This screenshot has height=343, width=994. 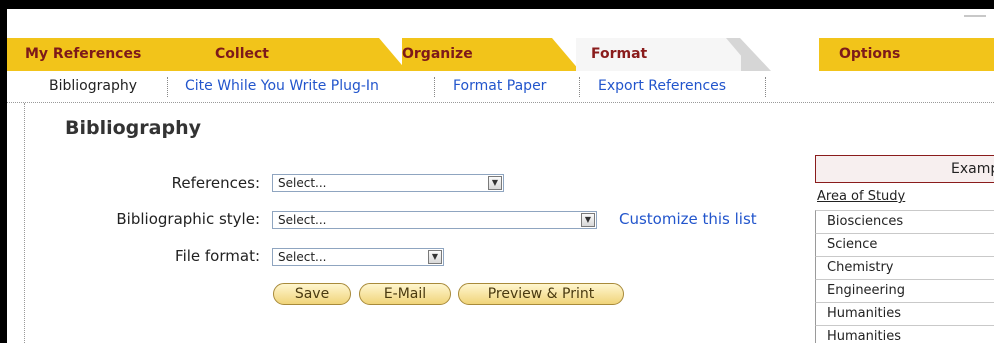 What do you see at coordinates (975, 16) in the screenshot?
I see `window-control` at bounding box center [975, 16].